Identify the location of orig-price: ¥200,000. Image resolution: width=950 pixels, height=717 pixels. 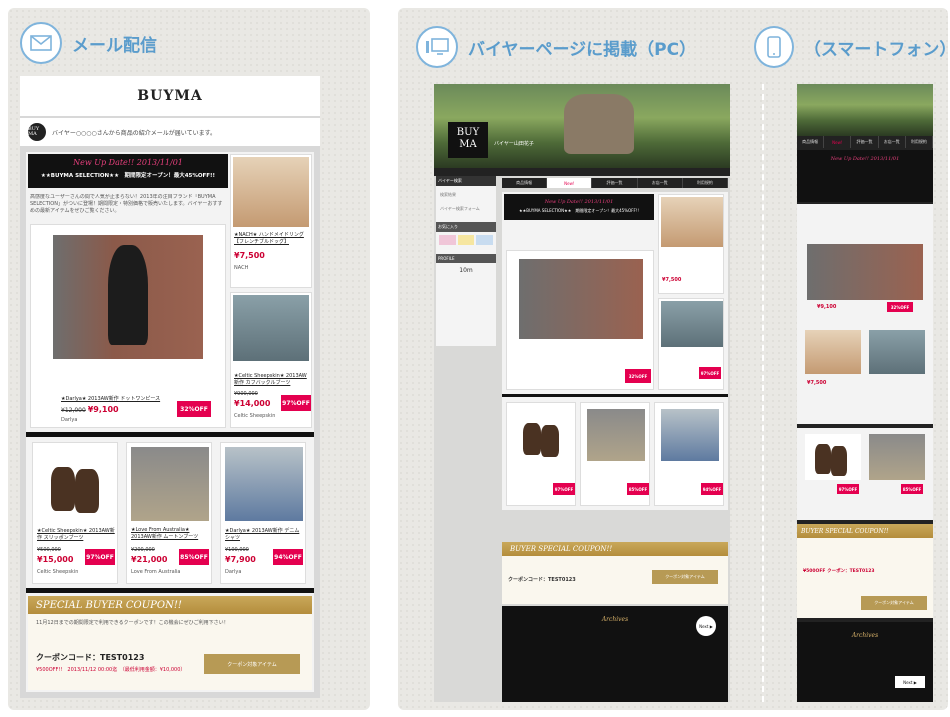
(143, 550).